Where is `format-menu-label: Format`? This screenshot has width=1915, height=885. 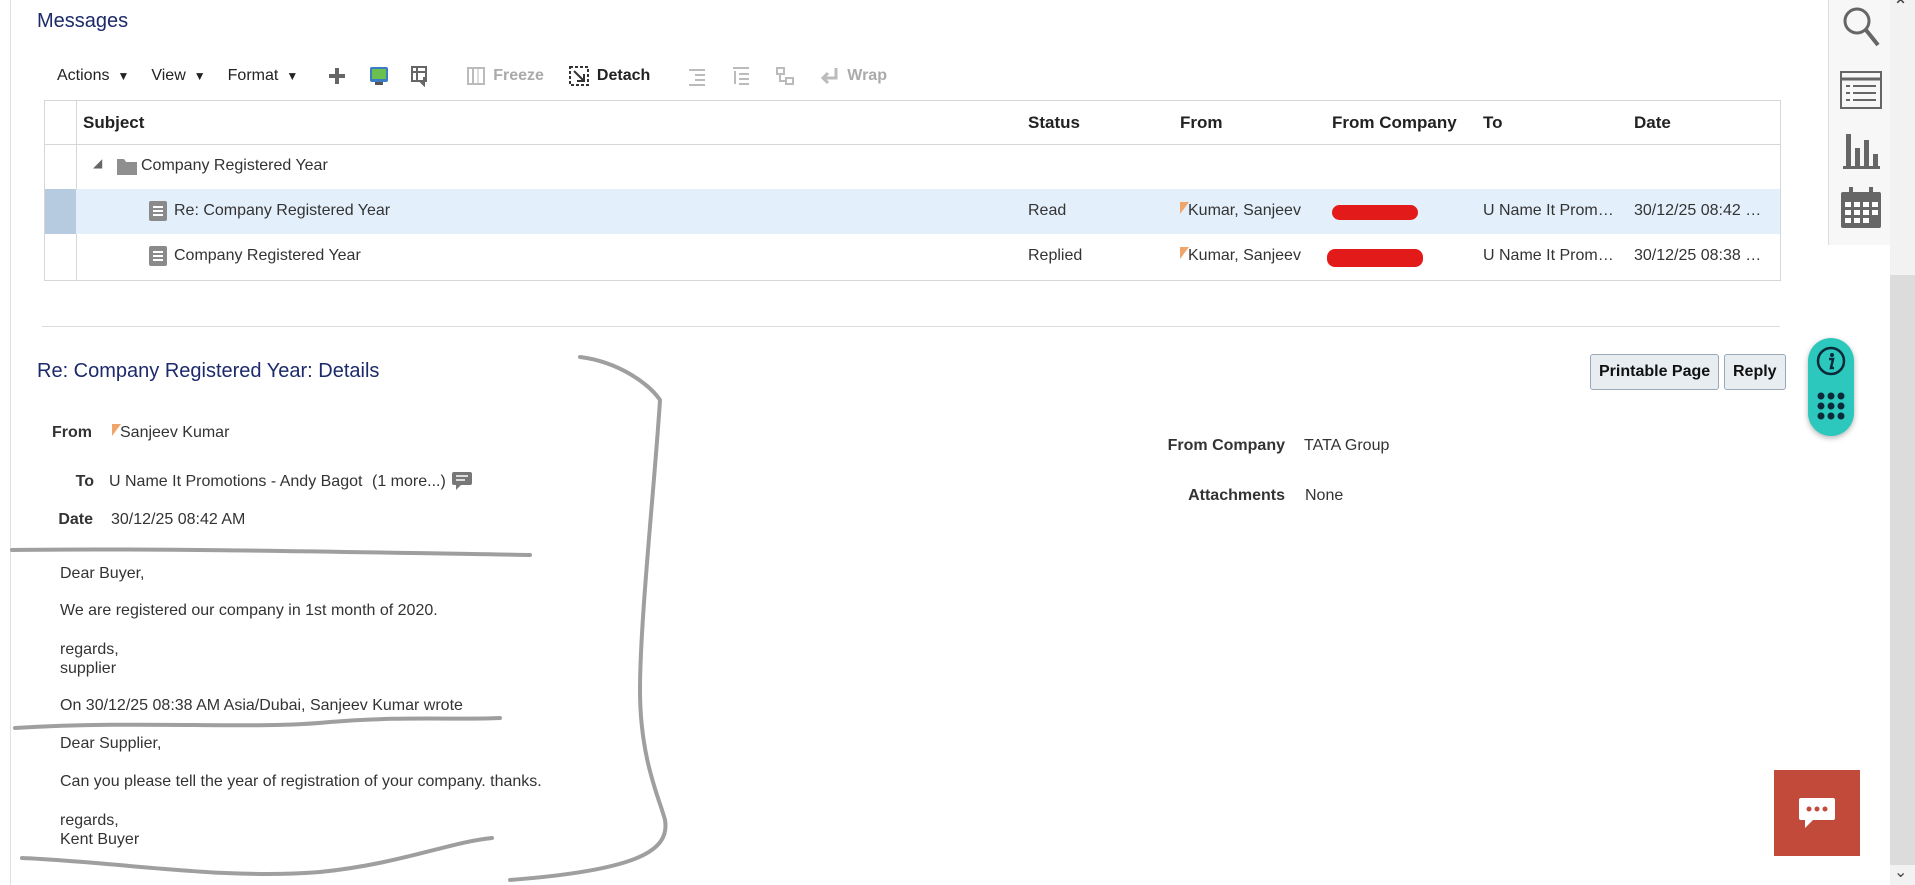
format-menu-label: Format is located at coordinates (253, 75).